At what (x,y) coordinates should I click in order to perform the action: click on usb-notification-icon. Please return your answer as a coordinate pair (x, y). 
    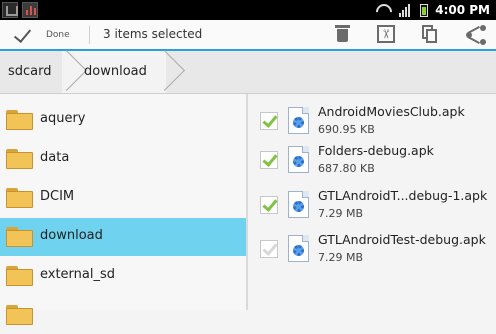
    Looking at the image, I should click on (10, 10).